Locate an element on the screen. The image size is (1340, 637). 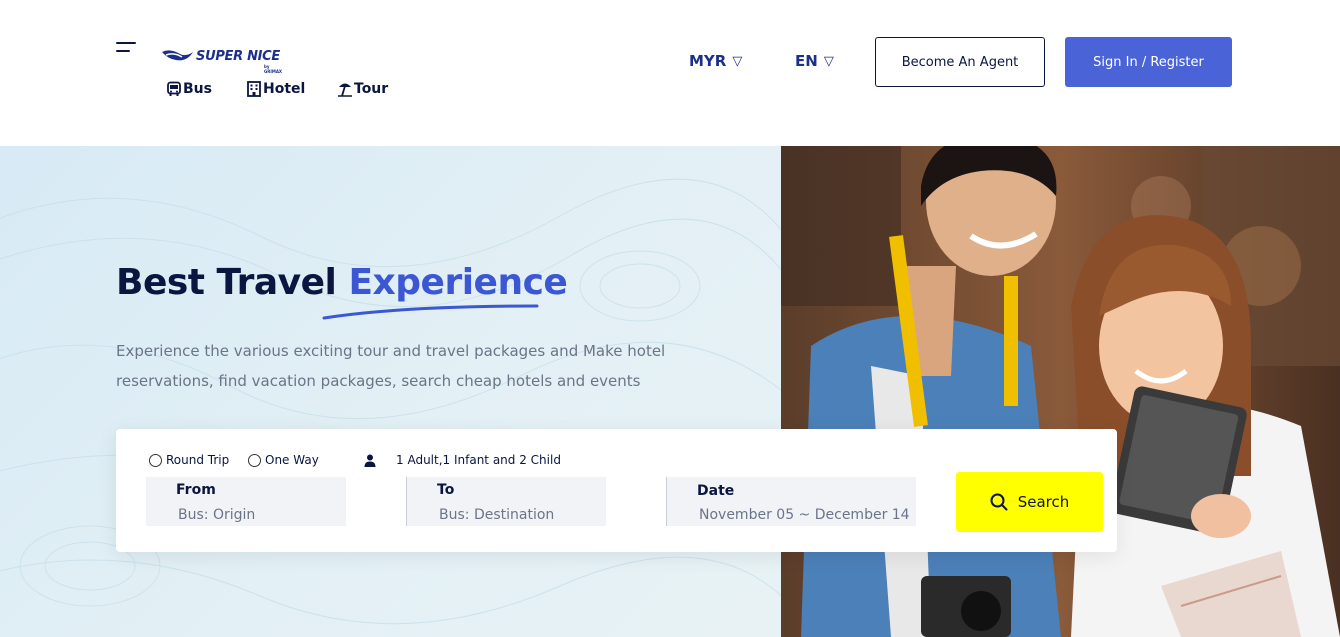
become-agent-button: Become An Agent is located at coordinates (960, 62).